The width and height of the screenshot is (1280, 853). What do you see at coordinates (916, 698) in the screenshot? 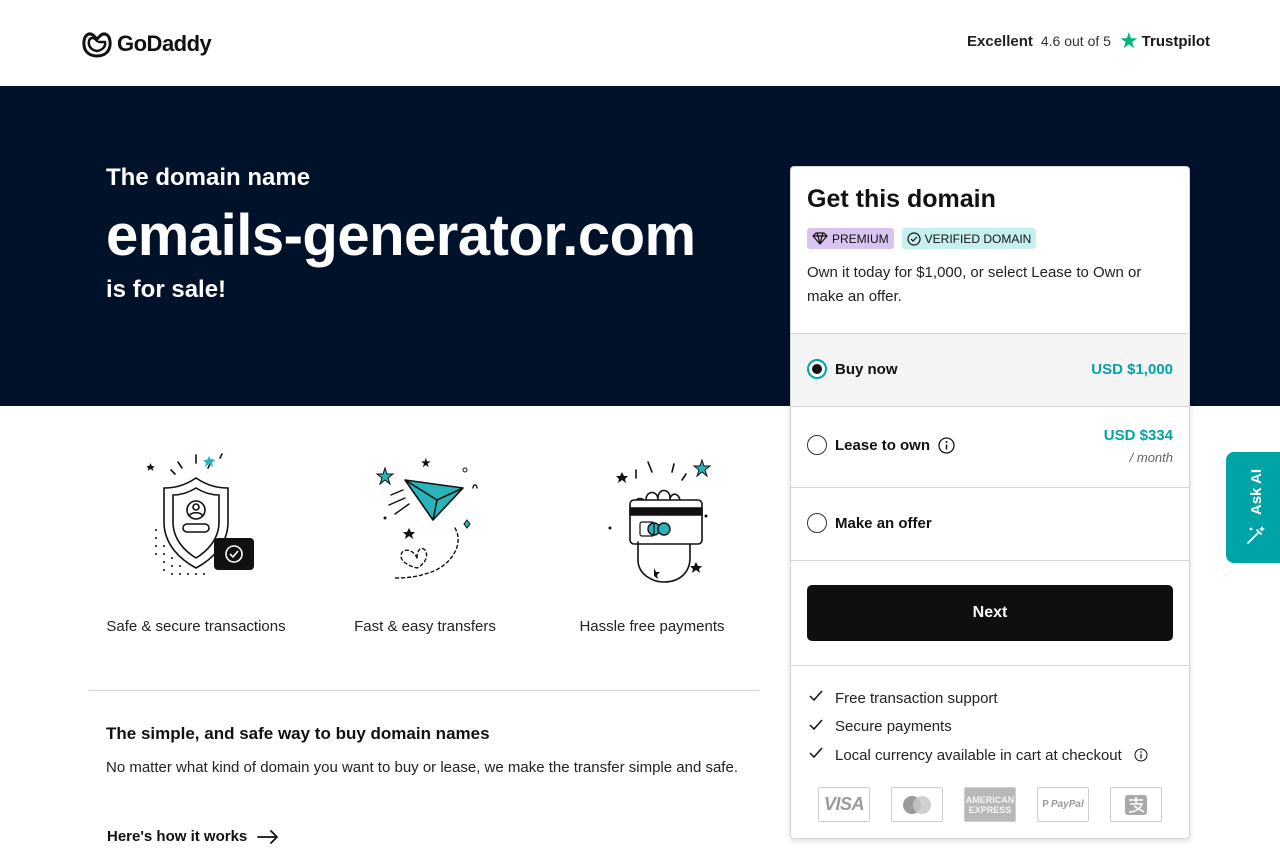
I see `benefit-label: Free transaction support` at bounding box center [916, 698].